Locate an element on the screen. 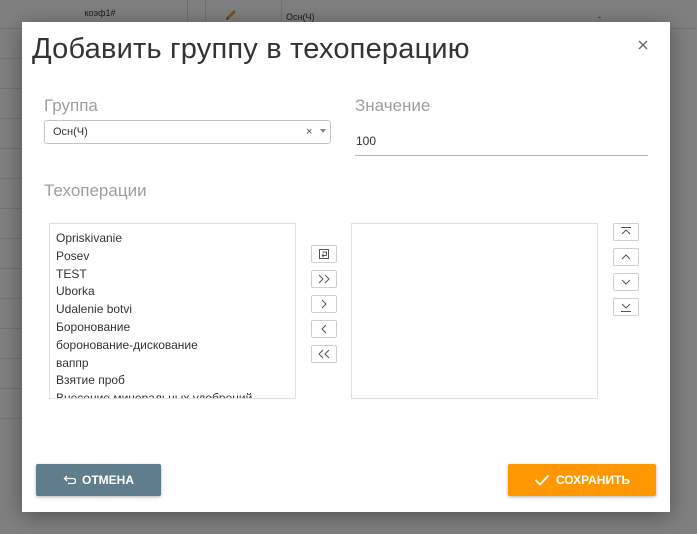  clear-icon: × is located at coordinates (309, 132).